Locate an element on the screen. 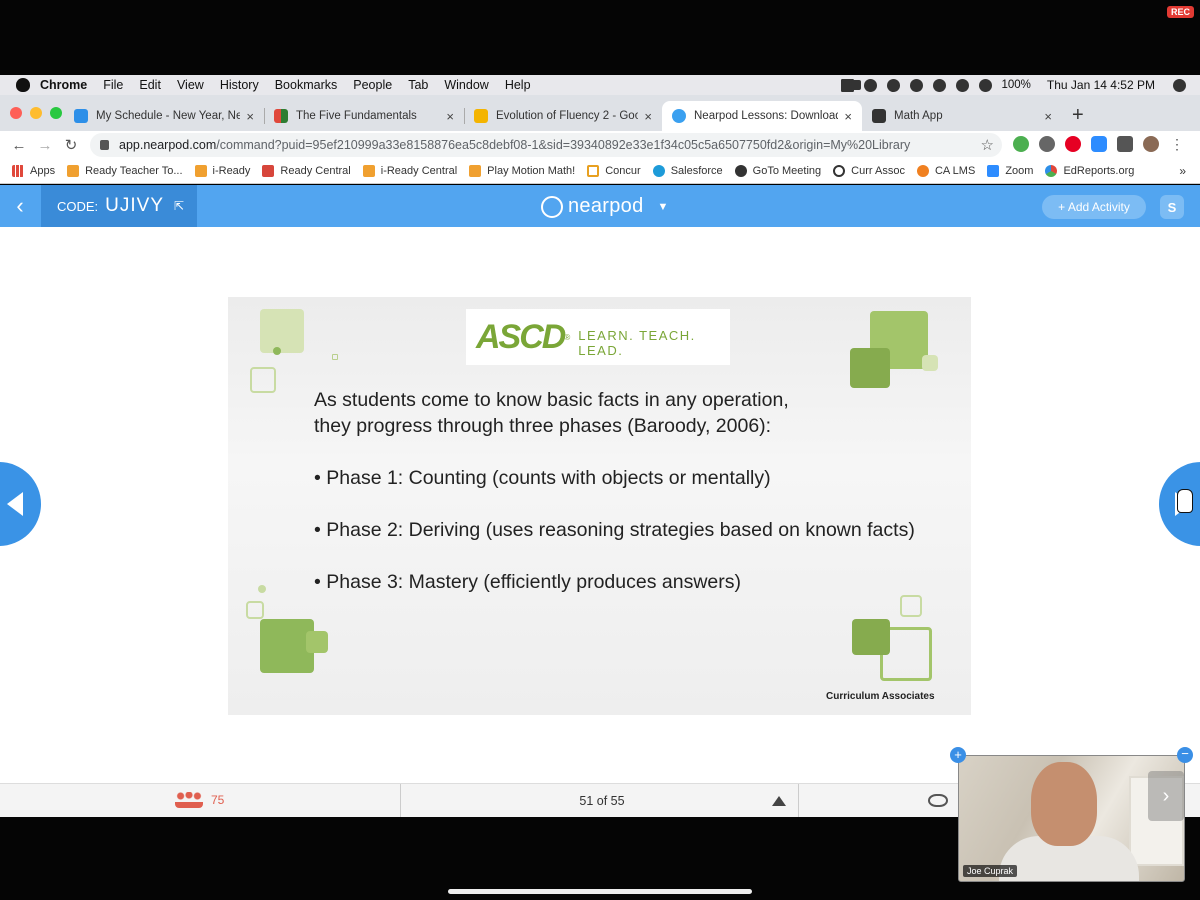  pinterest-icon is located at coordinates (1073, 144).